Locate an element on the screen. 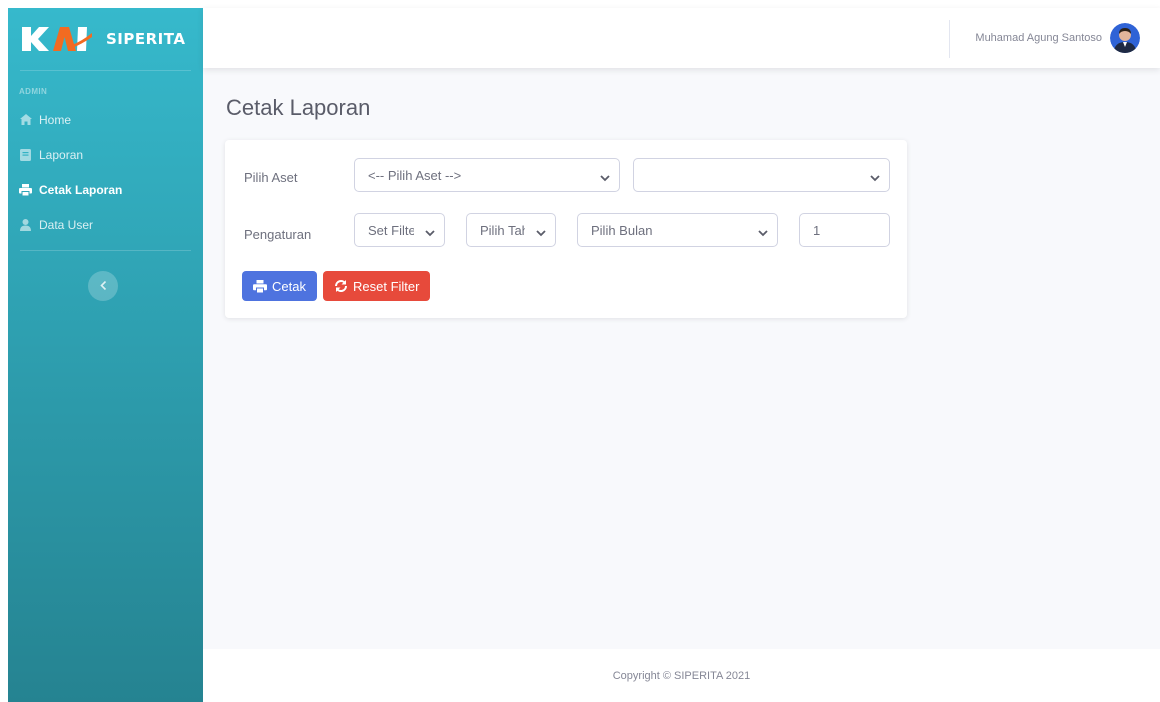 The image size is (1160, 702). sidebar-item-label: Home is located at coordinates (55, 119).